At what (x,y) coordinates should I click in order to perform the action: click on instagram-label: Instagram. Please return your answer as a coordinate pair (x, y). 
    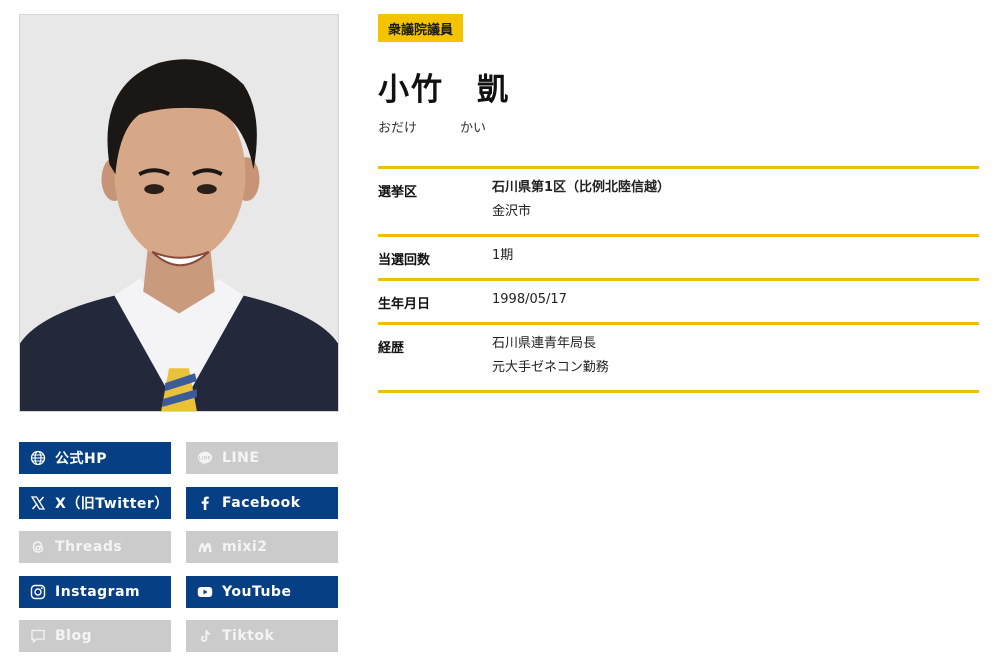
    Looking at the image, I should click on (98, 591).